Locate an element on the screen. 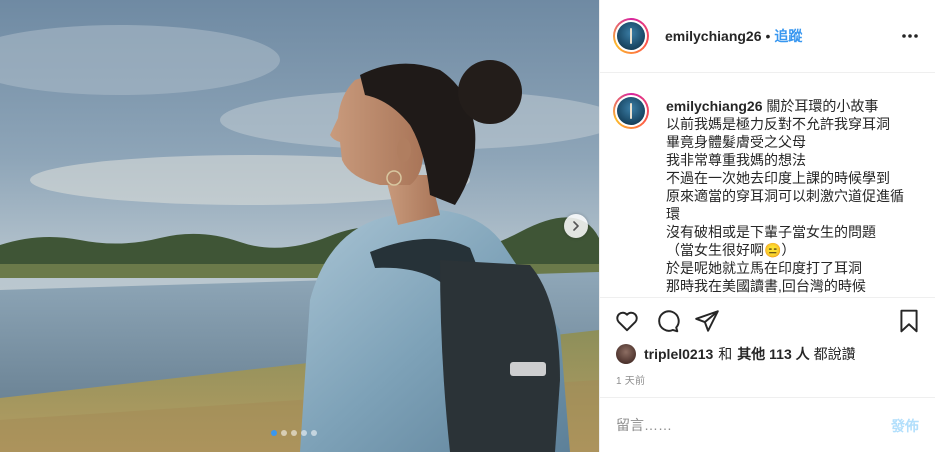 Image resolution: width=935 pixels, height=452 pixels. follow-button: 追蹤 is located at coordinates (788, 36).